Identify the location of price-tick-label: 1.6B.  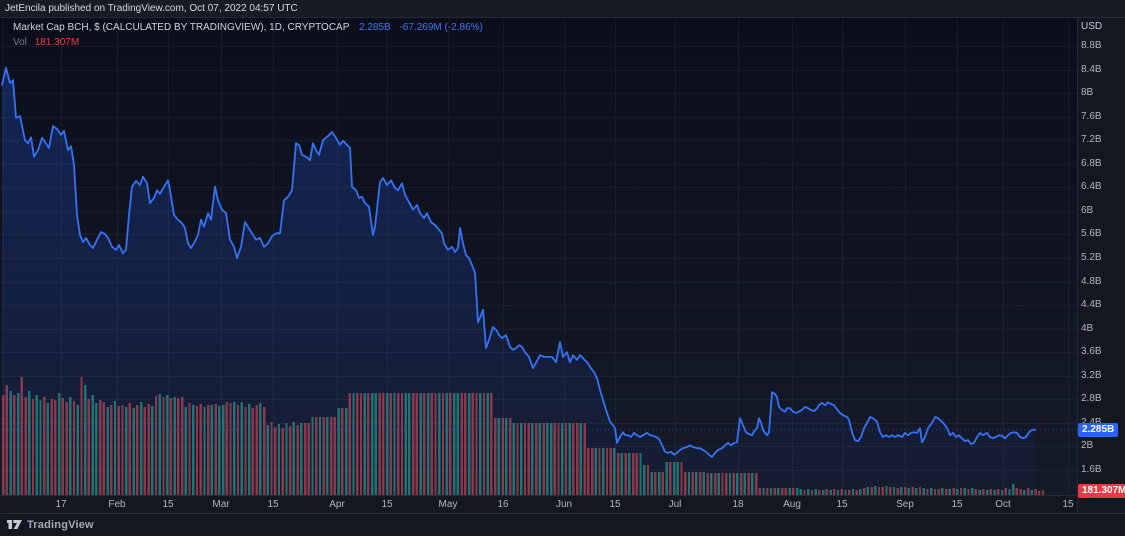
(1091, 469).